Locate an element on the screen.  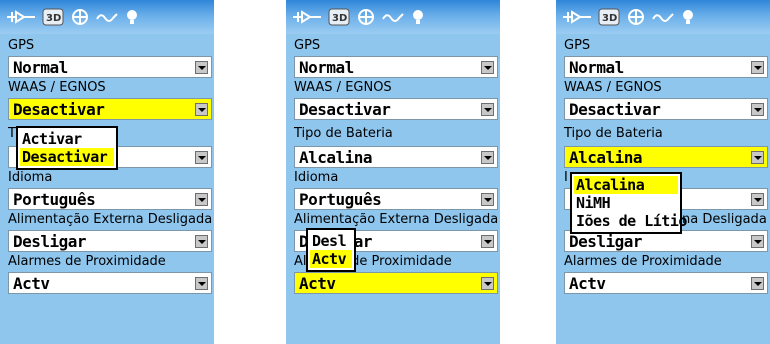
language-label: I is located at coordinates (566, 177).